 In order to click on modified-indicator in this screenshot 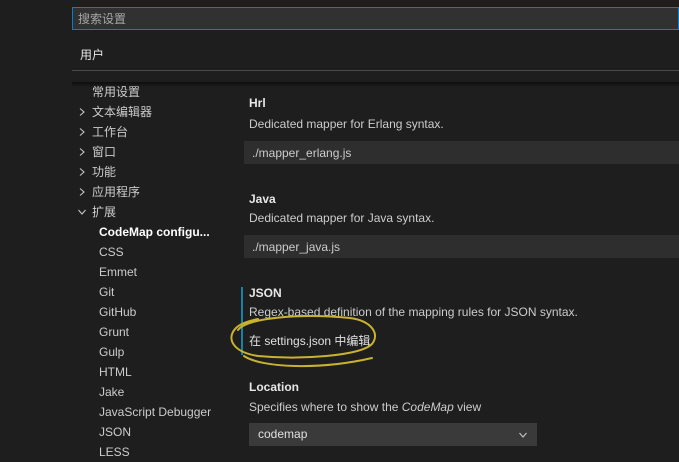, I will do `click(242, 321)`.